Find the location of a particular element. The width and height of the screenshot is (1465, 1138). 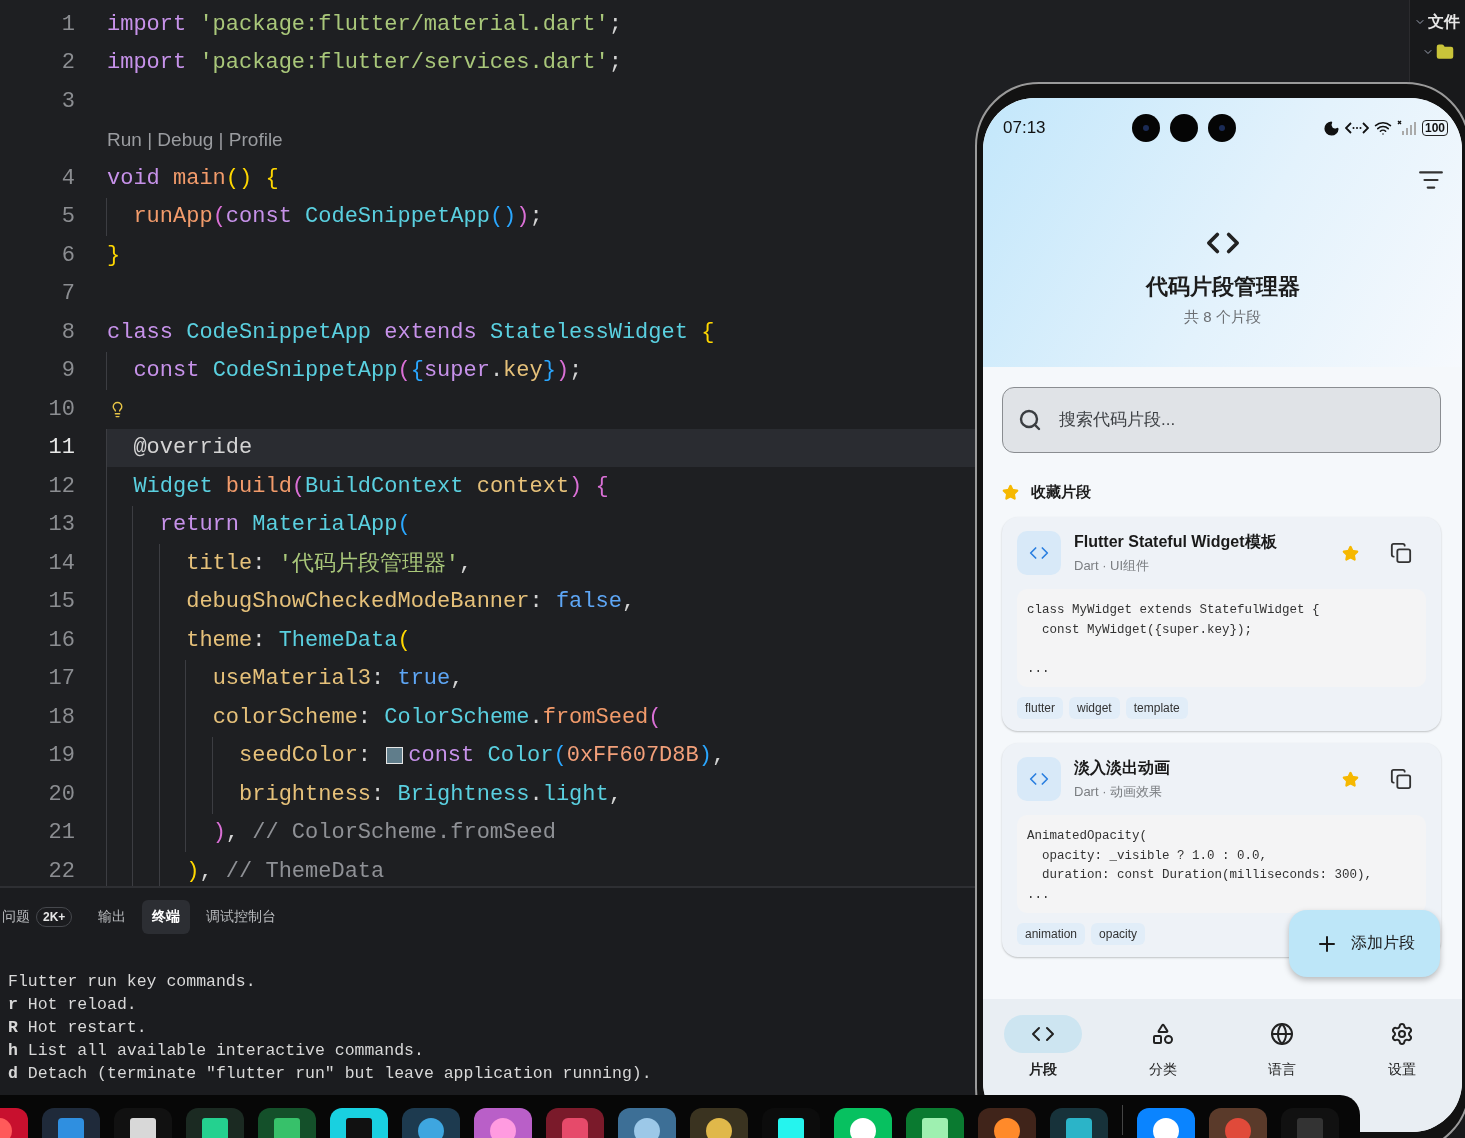

codelens-links: Run | Debug | Profile is located at coordinates (195, 139).